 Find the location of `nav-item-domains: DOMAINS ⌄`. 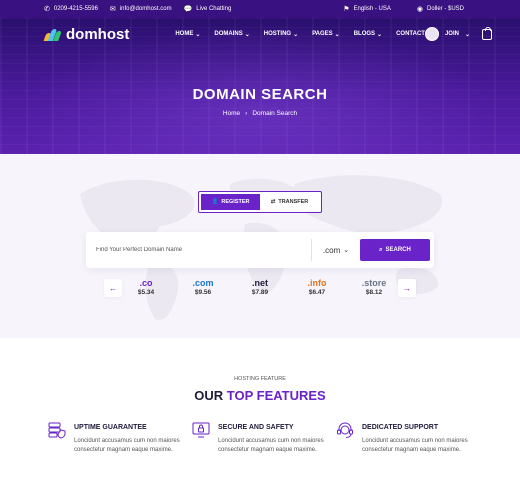

nav-item-domains: DOMAINS ⌄ is located at coordinates (231, 34).